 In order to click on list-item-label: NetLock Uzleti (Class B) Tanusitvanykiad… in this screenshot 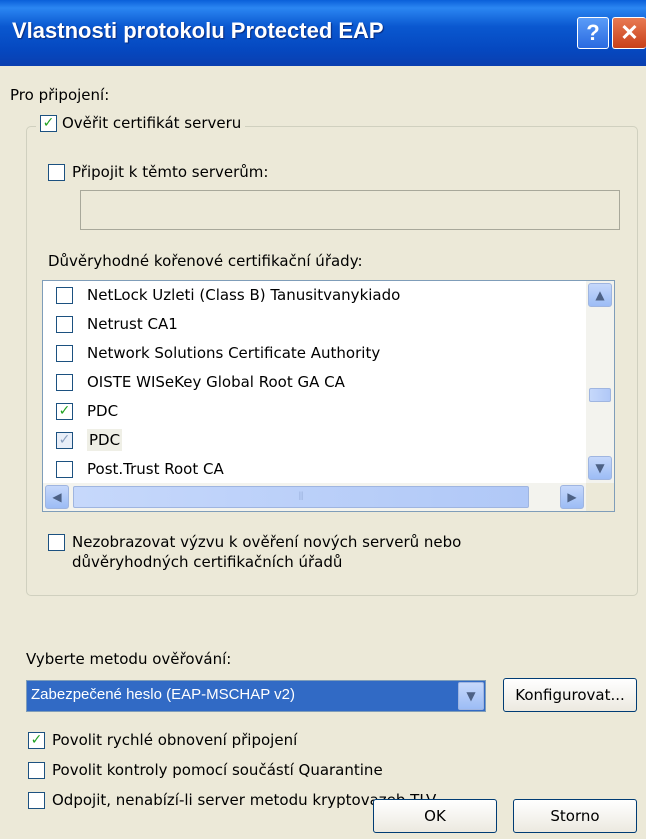, I will do `click(244, 295)`.